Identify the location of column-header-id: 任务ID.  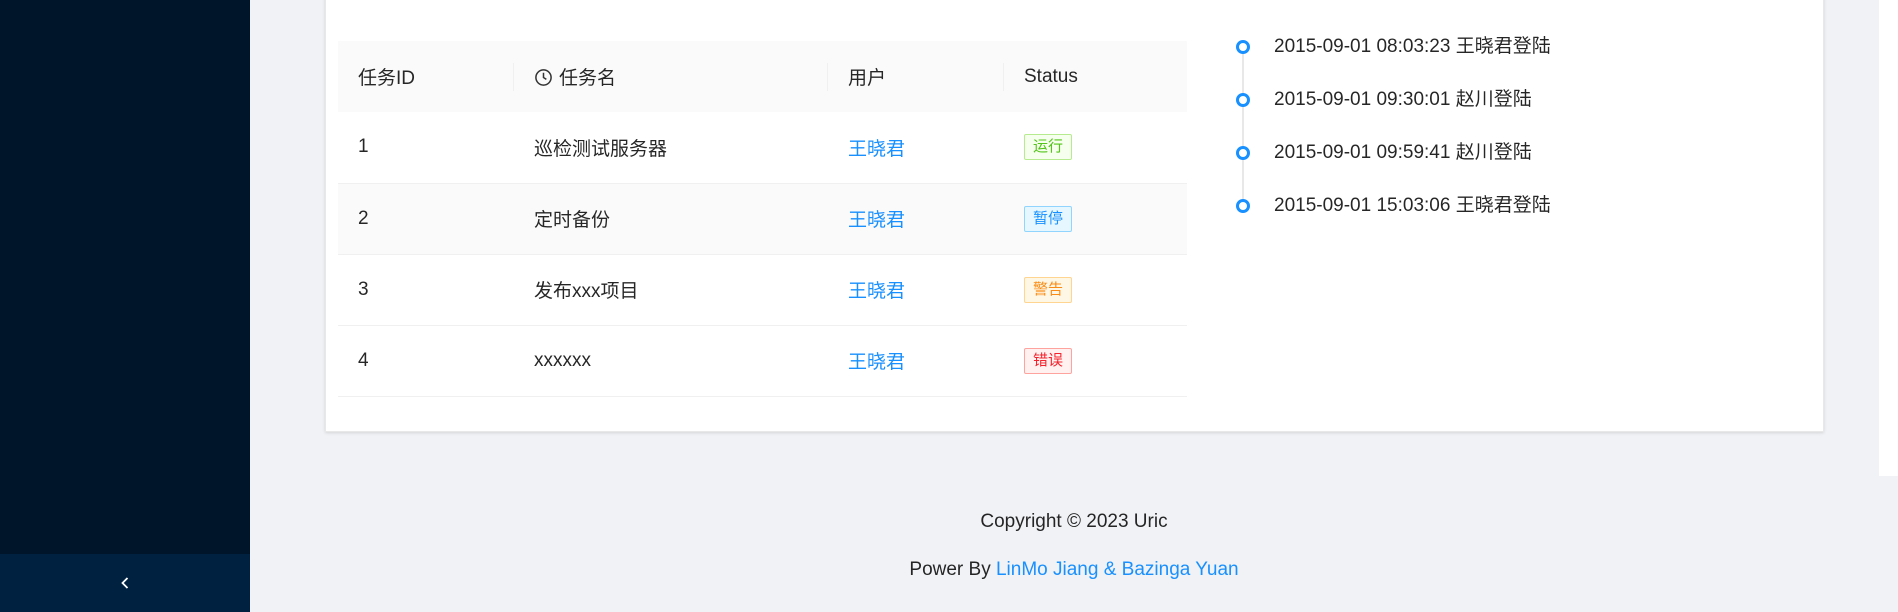
(426, 76).